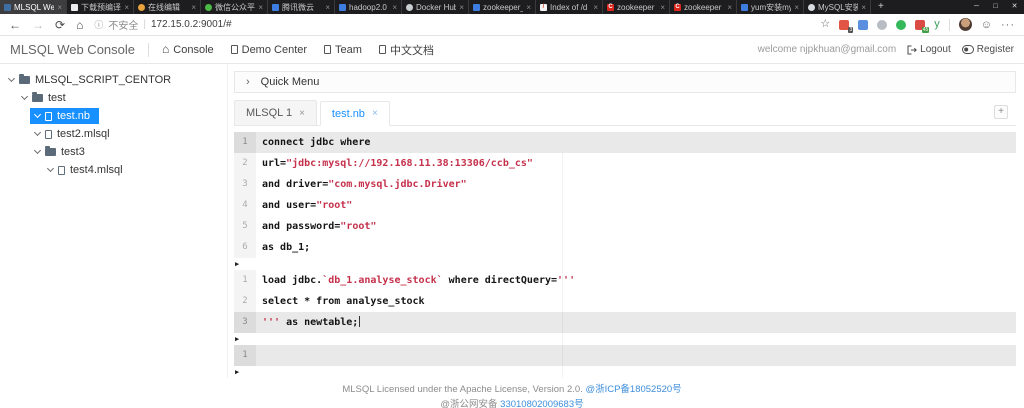 Image resolution: width=1024 pixels, height=408 pixels. What do you see at coordinates (15, 25) in the screenshot?
I see `back-button: ←` at bounding box center [15, 25].